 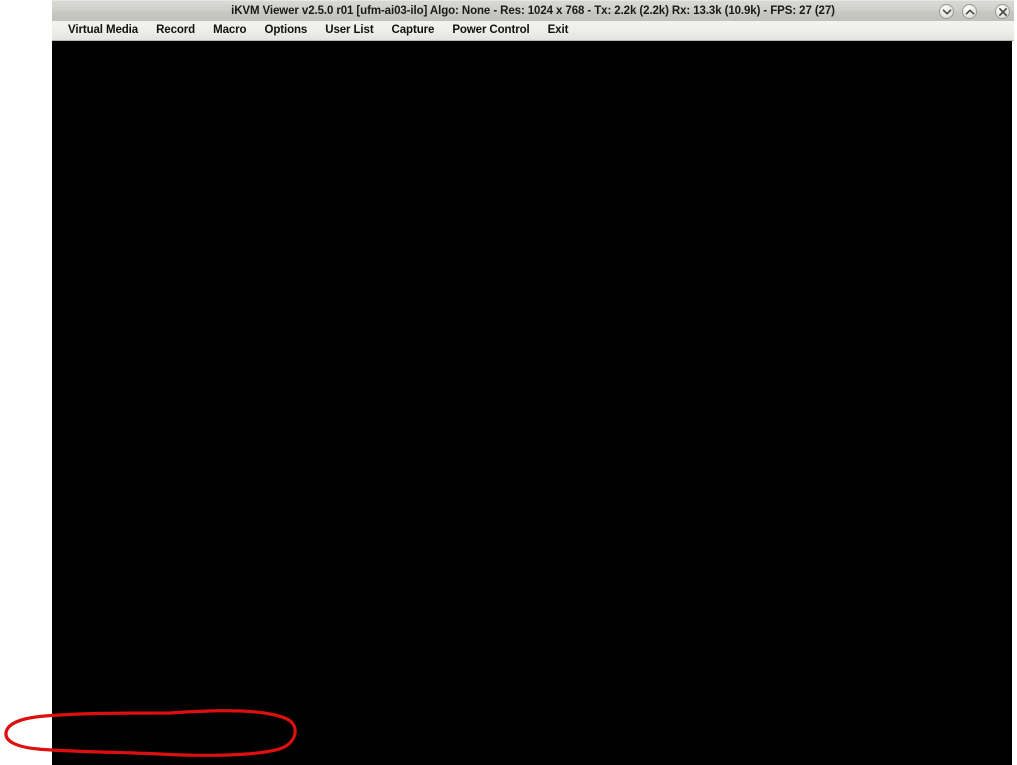 What do you see at coordinates (558, 30) in the screenshot?
I see `menu-item-exit: Exit` at bounding box center [558, 30].